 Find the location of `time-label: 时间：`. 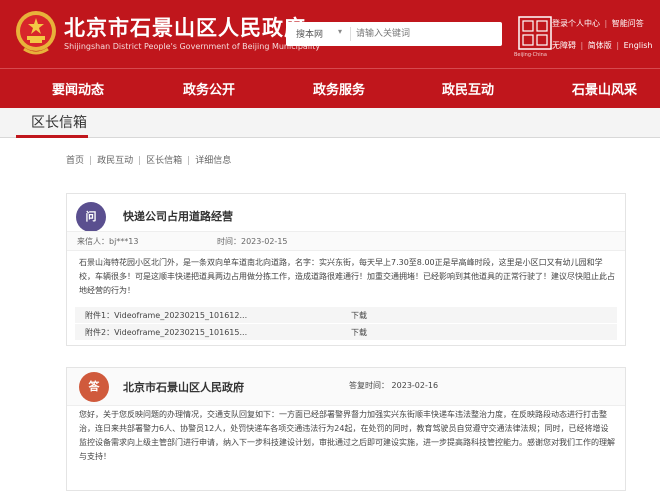

time-label: 时间： is located at coordinates (229, 241).